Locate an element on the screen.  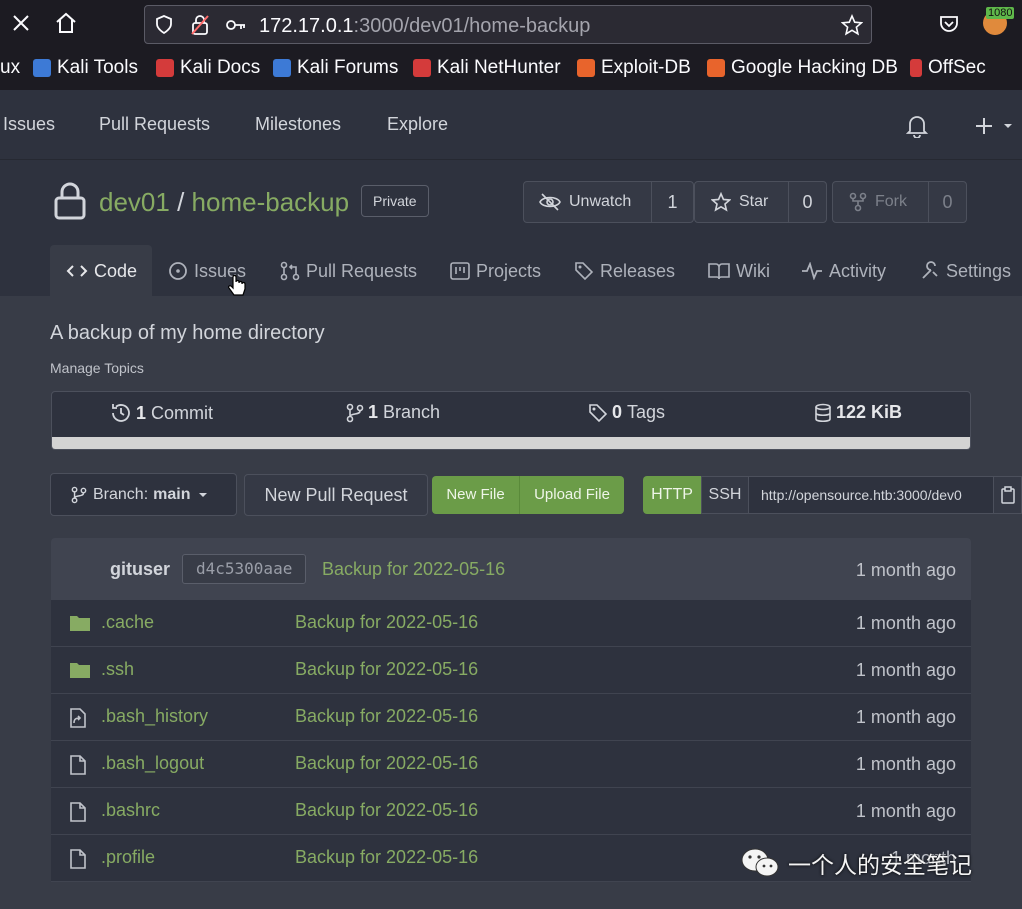
bookmark-linux: ux is located at coordinates (10, 68).